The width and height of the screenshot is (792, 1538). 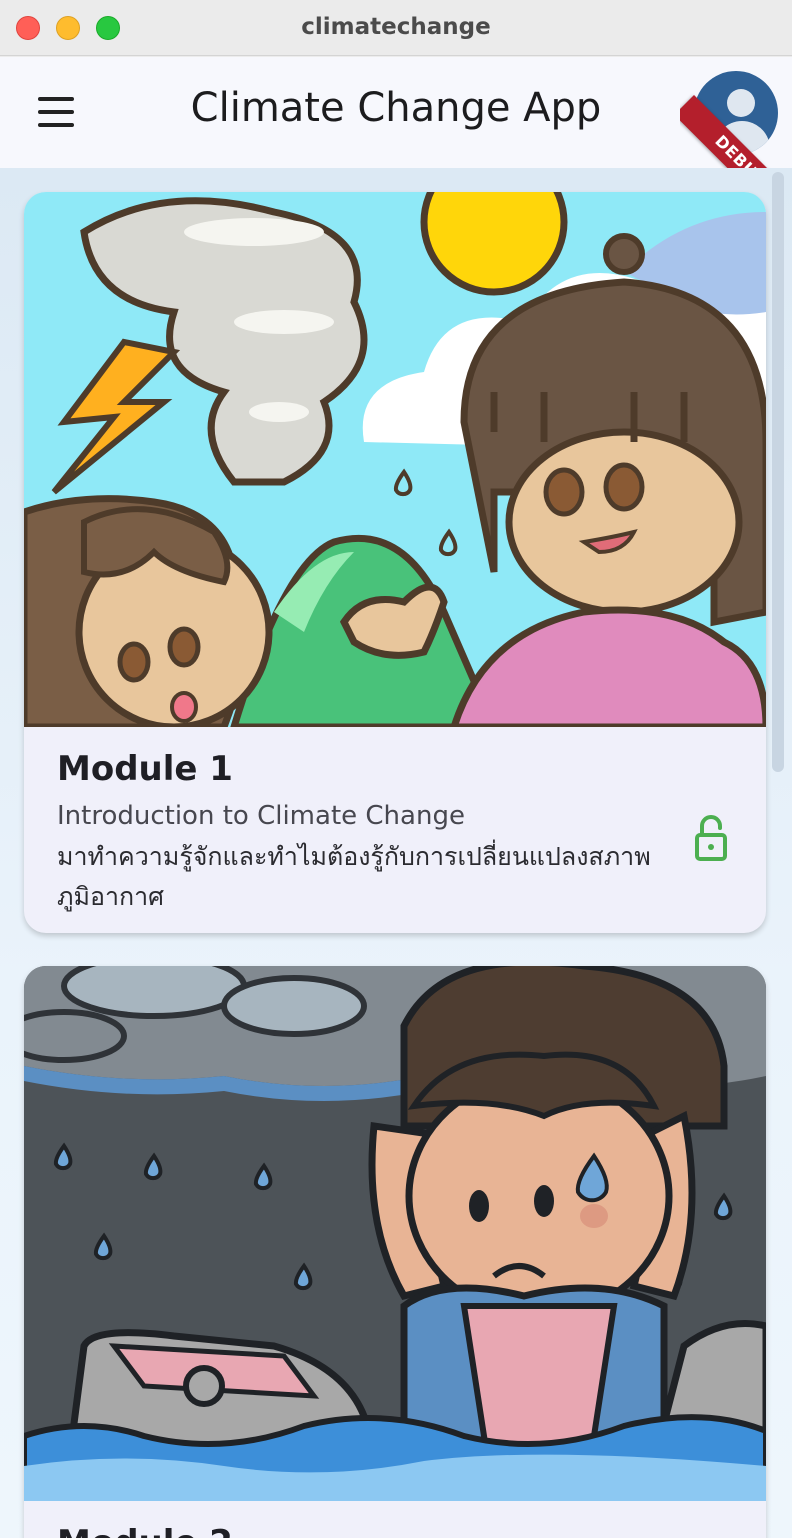 What do you see at coordinates (711, 838) in the screenshot?
I see `lock-open-icon` at bounding box center [711, 838].